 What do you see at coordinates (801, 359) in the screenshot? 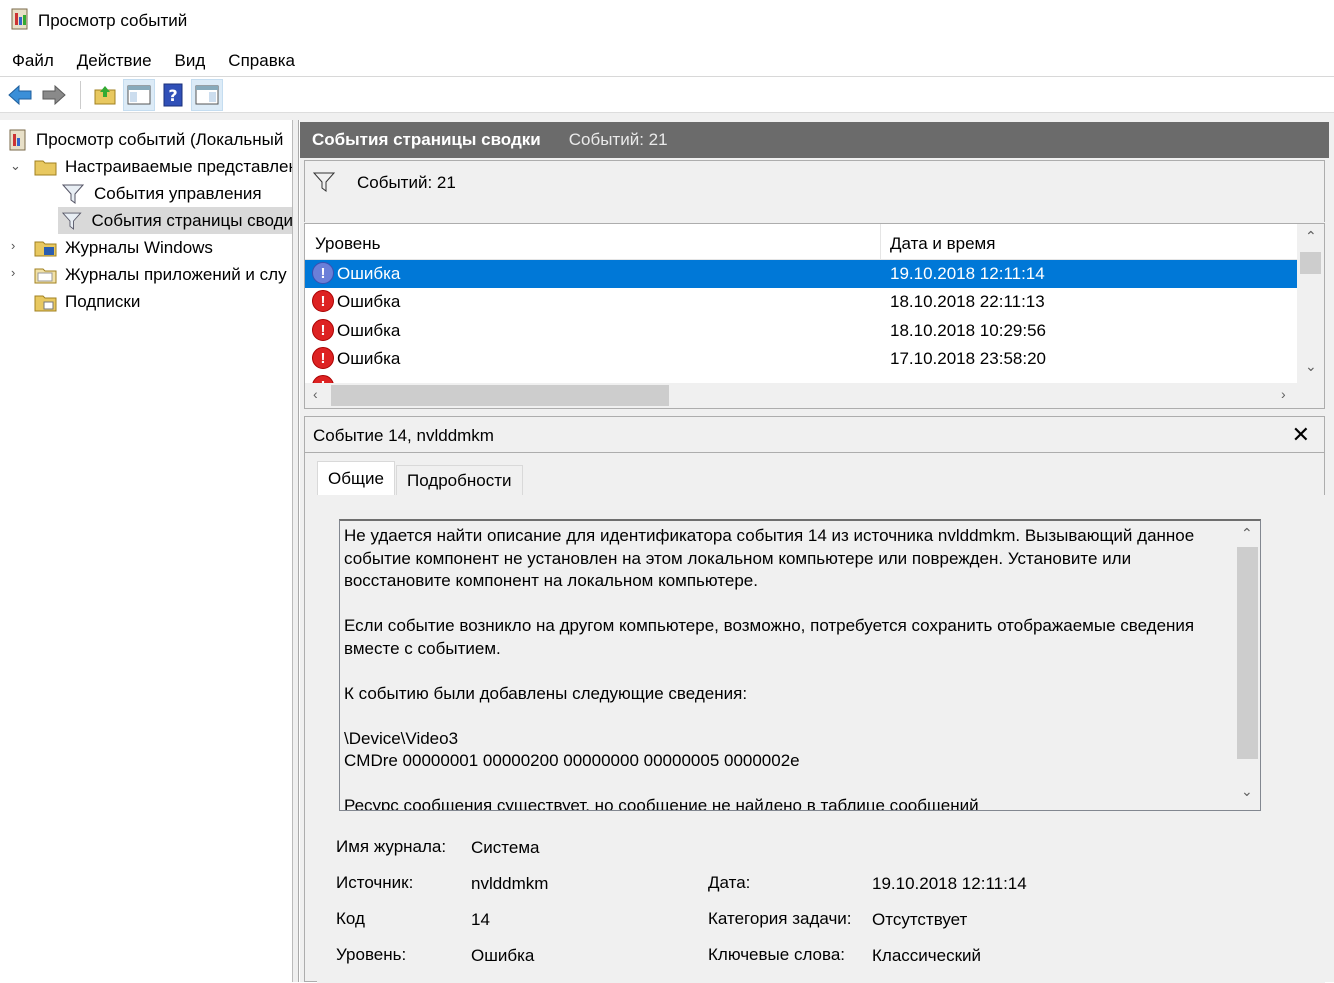
I see `table-row: ! Ошибка 17.10.2018 23:58:20` at bounding box center [801, 359].